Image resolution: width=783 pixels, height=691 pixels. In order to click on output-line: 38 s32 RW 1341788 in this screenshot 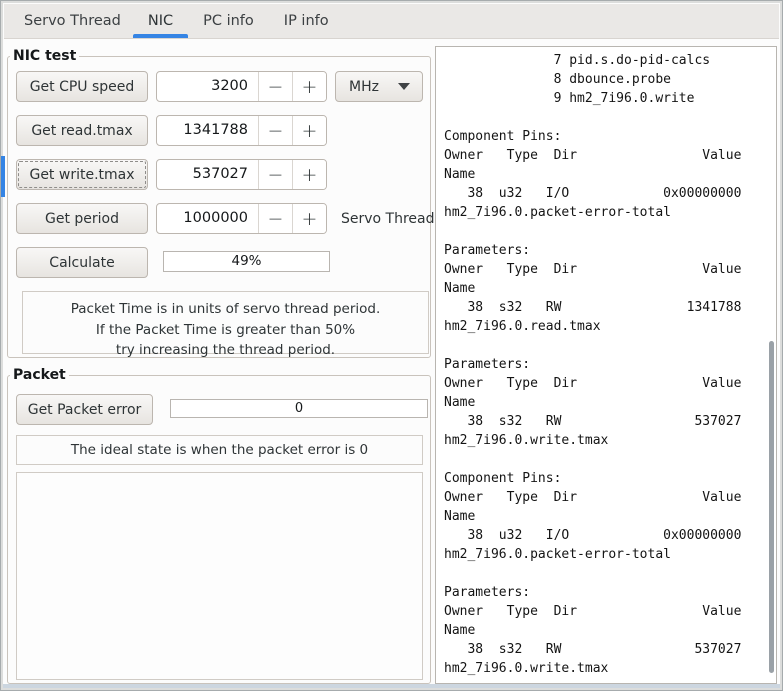, I will do `click(593, 307)`.